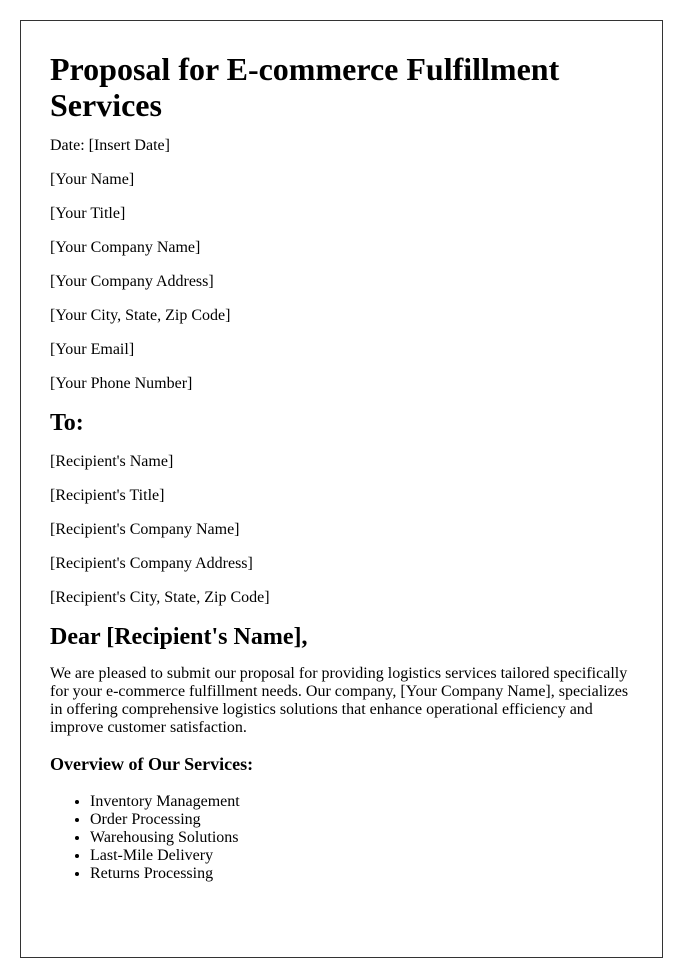  Describe the element at coordinates (361, 820) in the screenshot. I see `service-item: Order Processing` at that location.